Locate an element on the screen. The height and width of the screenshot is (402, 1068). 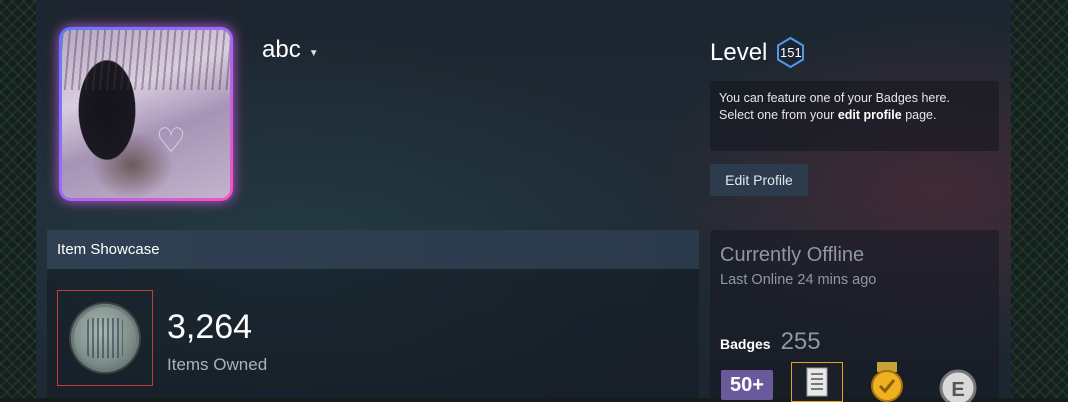
level-section: Level 151 is located at coordinates (758, 52).